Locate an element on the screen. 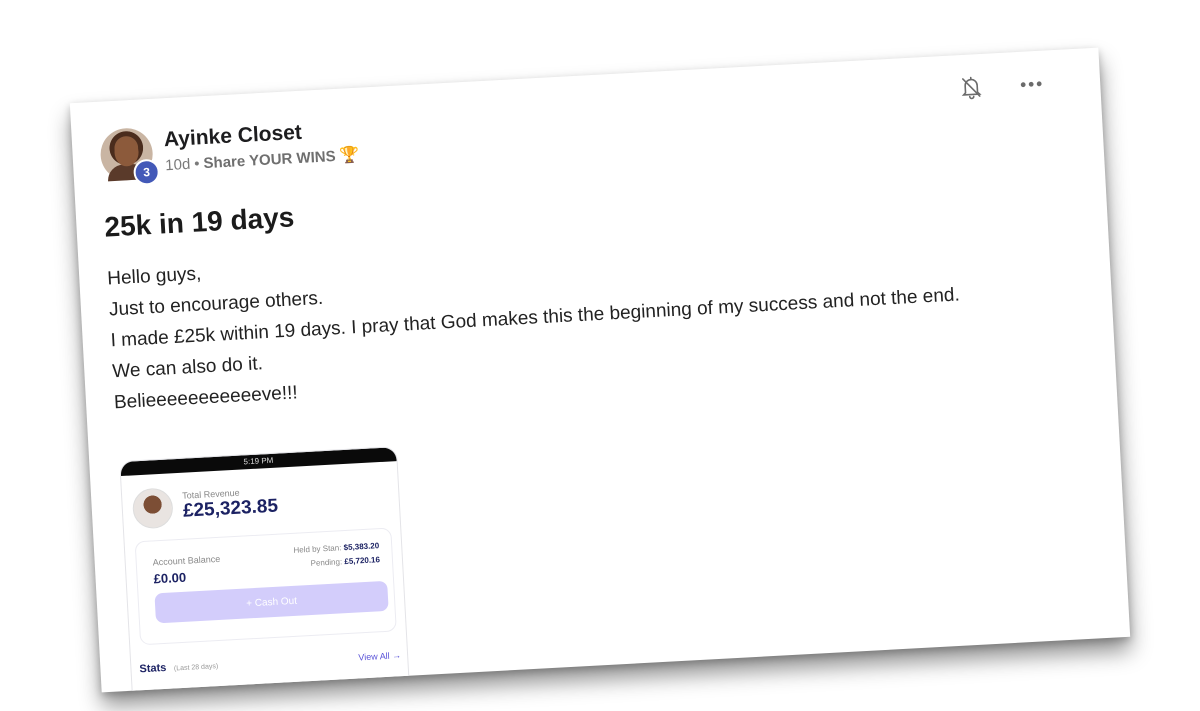 This screenshot has width=1200, height=711. author-avatar: 3 is located at coordinates (130, 156).